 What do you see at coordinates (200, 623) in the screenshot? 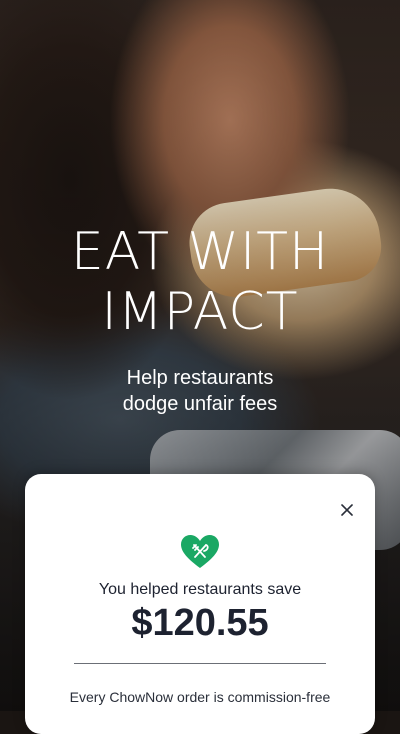
I see `savings-amount: $120.55` at bounding box center [200, 623].